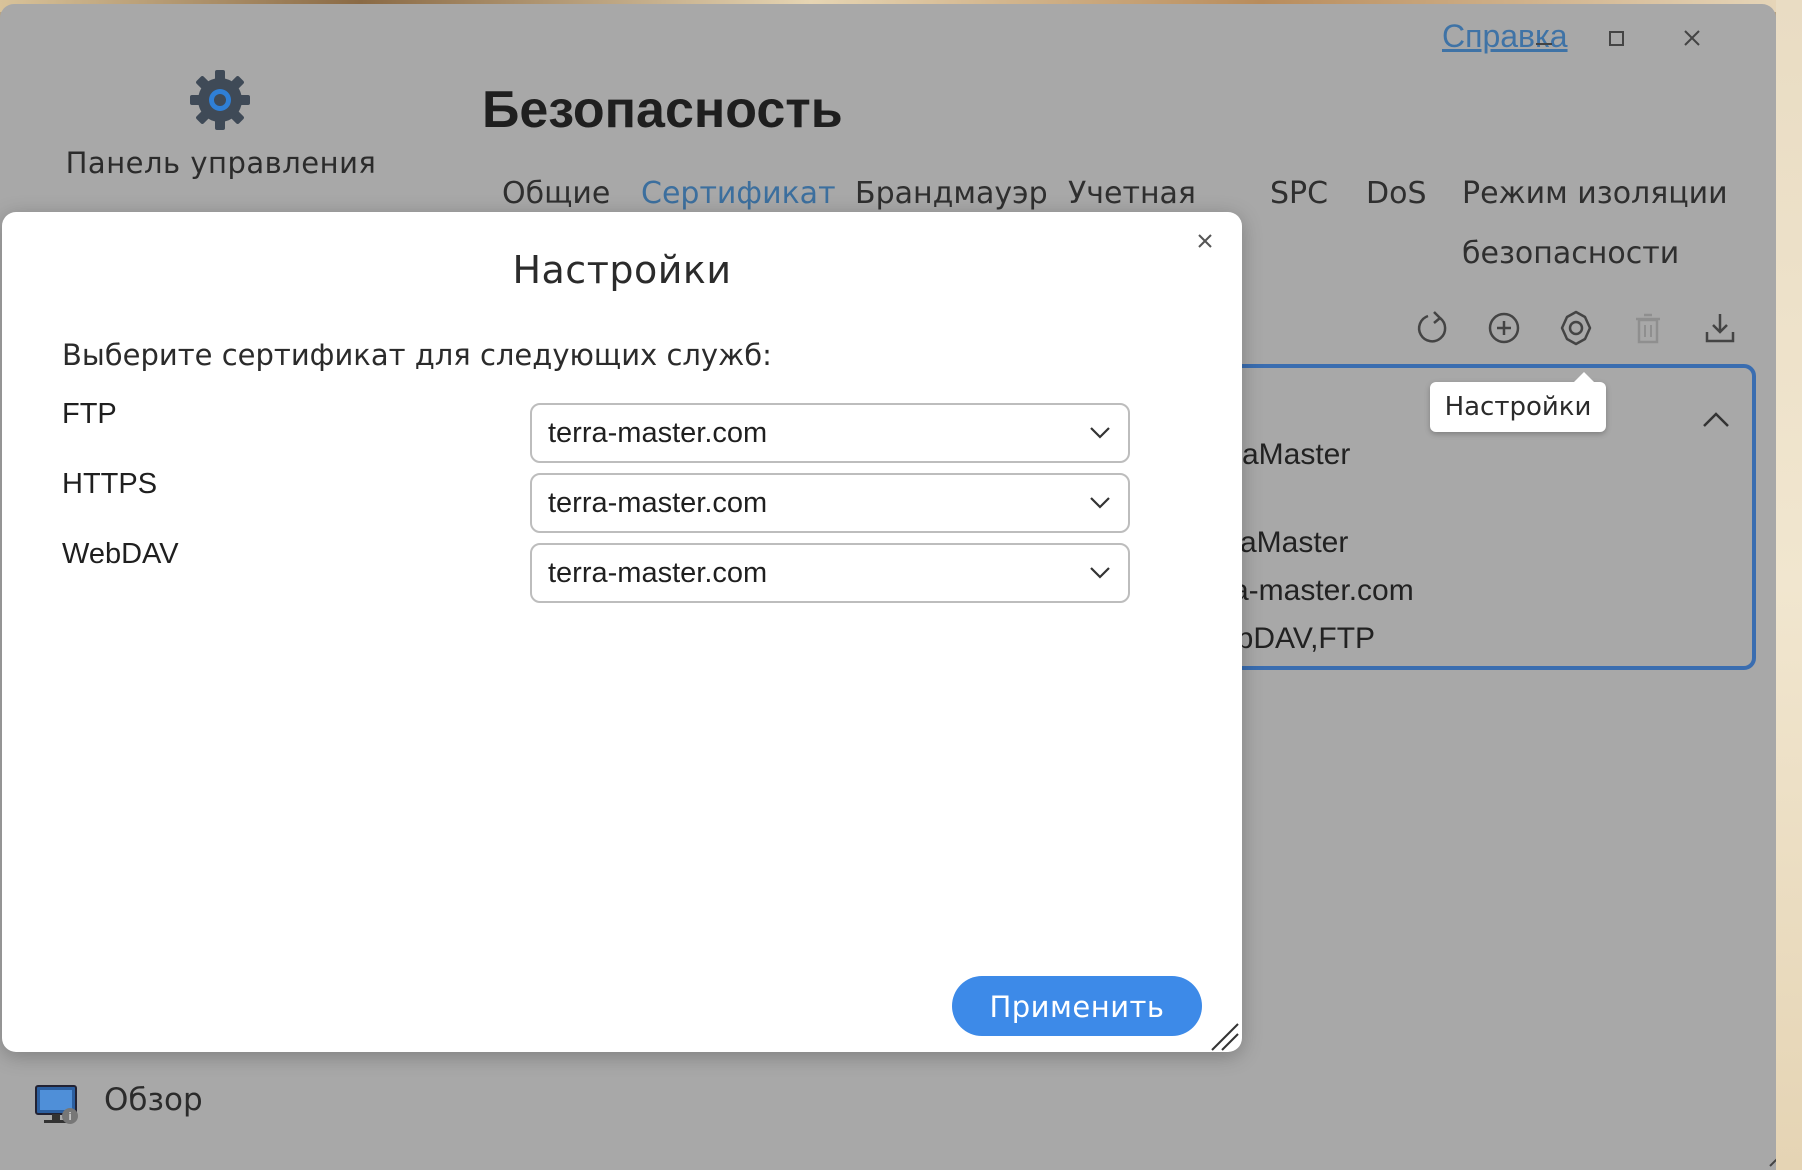  What do you see at coordinates (58, 1105) in the screenshot?
I see `monitor-info-icon: i` at bounding box center [58, 1105].